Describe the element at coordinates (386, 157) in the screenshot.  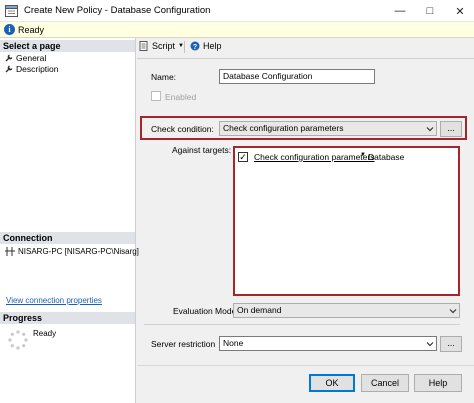
I see `target-type: Database` at that location.